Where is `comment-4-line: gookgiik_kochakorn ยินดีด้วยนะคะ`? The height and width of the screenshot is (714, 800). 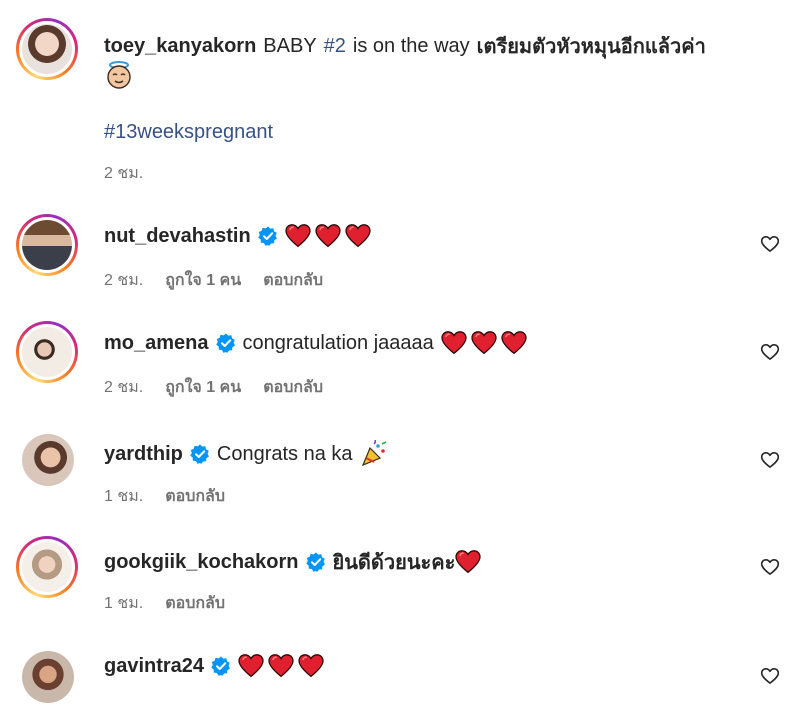
comment-4-line: gookgiik_kochakorn ยินดีด้วยนะคะ is located at coordinates (296, 562).